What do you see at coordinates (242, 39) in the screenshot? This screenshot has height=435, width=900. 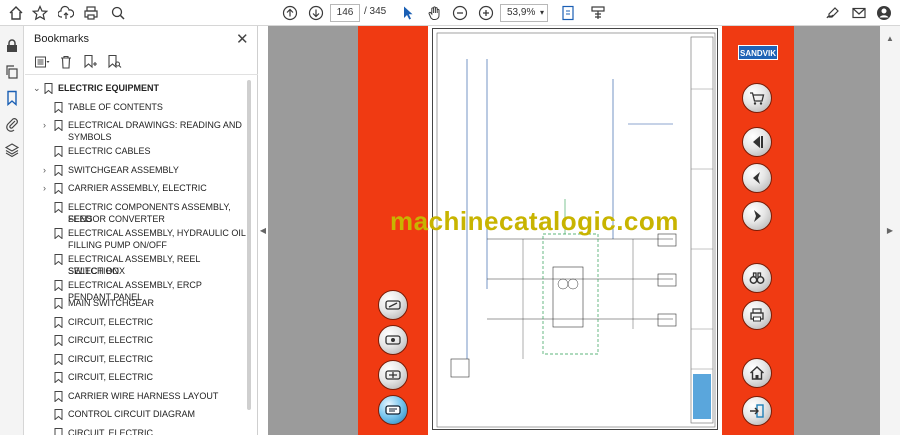 I see `close-icon: ✕` at bounding box center [242, 39].